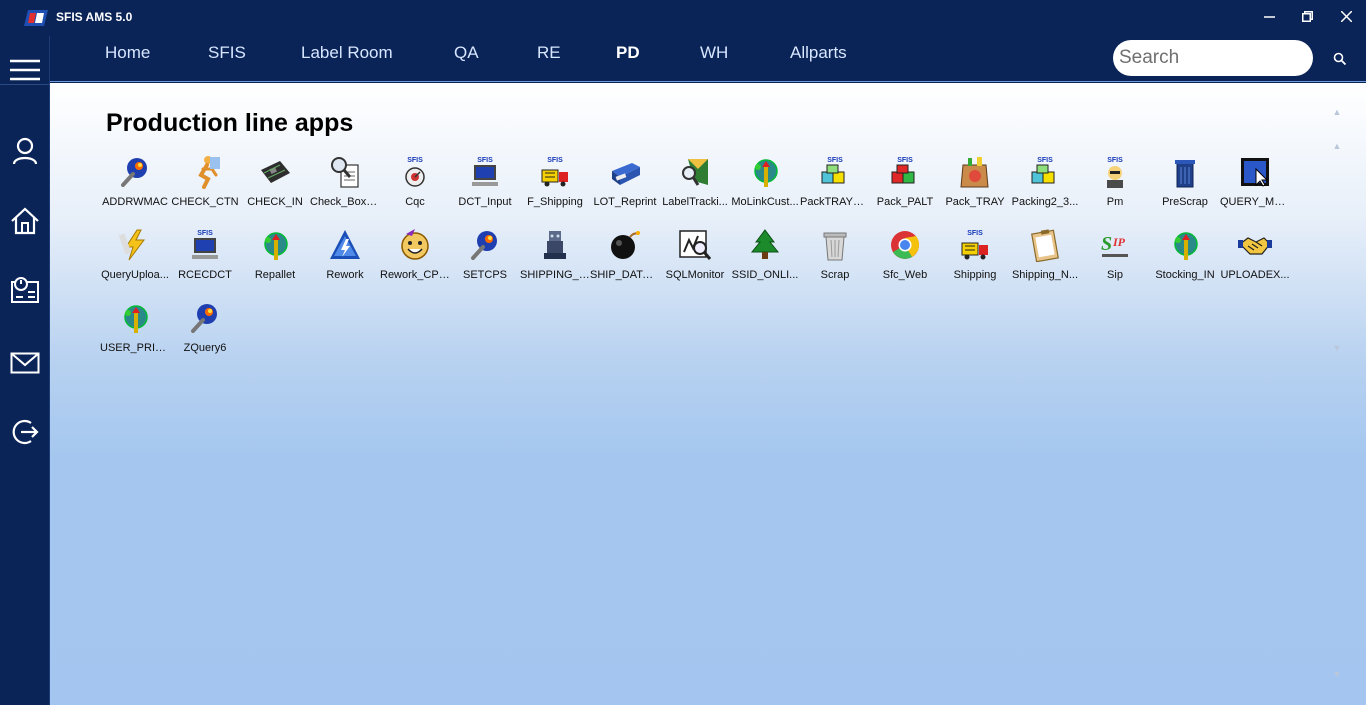  What do you see at coordinates (25, 84) in the screenshot?
I see `sidebar-divider` at bounding box center [25, 84].